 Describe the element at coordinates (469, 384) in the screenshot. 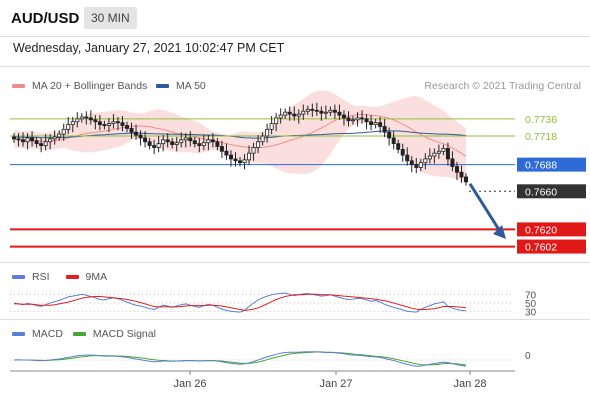

I see `time-axis-label: Jan 28` at that location.